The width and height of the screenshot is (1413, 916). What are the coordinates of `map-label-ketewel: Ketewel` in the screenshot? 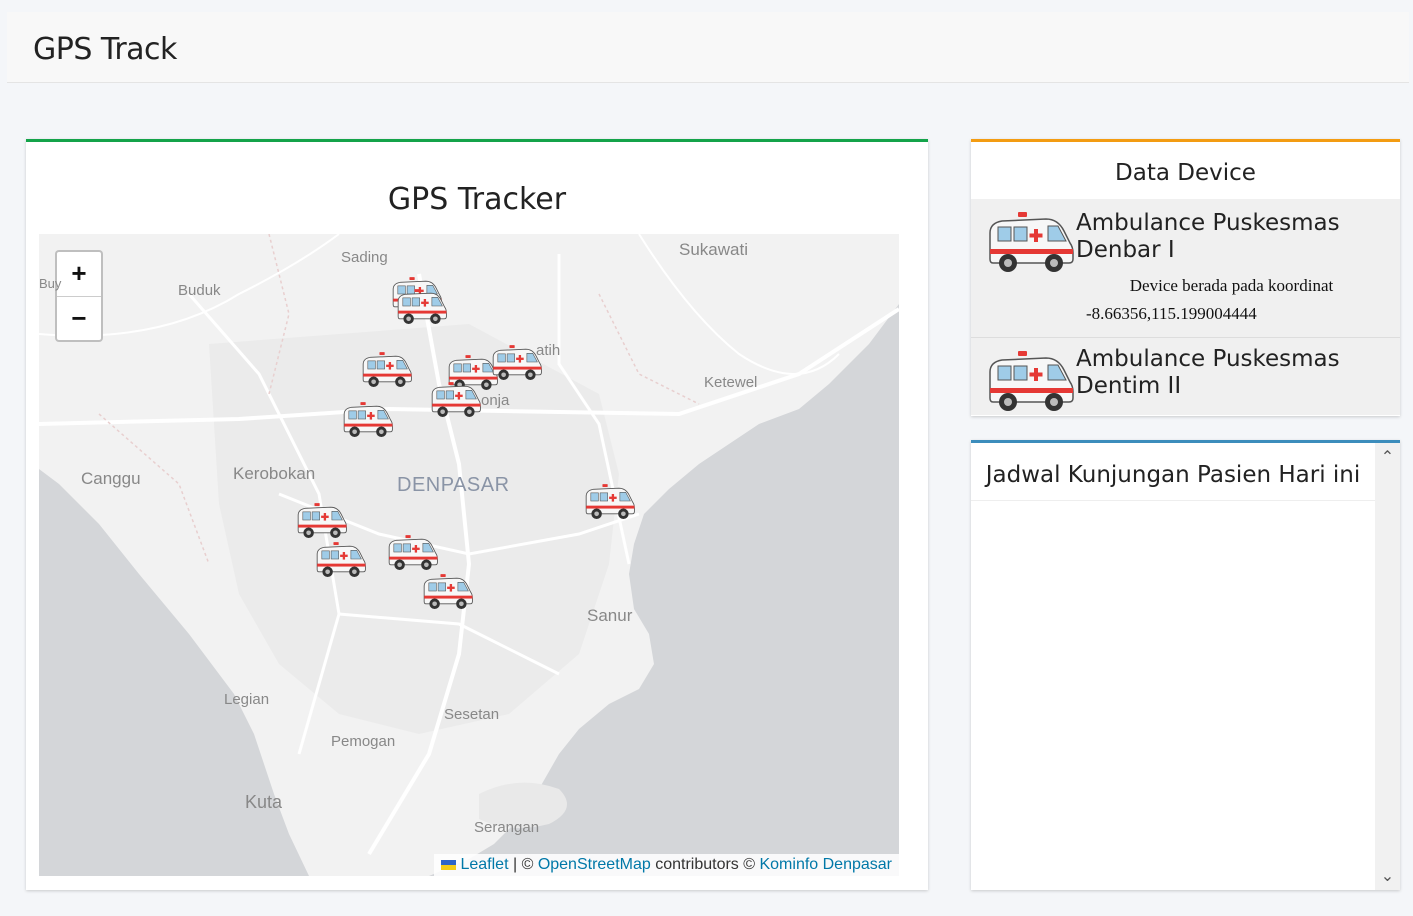 It's located at (731, 382).